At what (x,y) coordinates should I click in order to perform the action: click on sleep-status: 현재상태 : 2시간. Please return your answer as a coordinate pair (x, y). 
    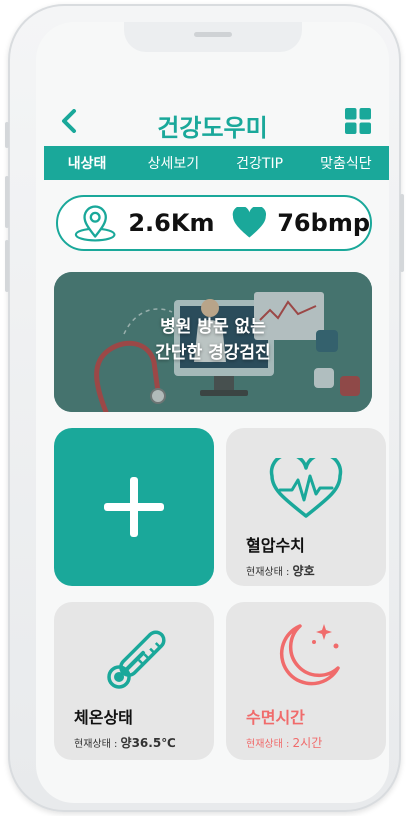
    Looking at the image, I should click on (284, 742).